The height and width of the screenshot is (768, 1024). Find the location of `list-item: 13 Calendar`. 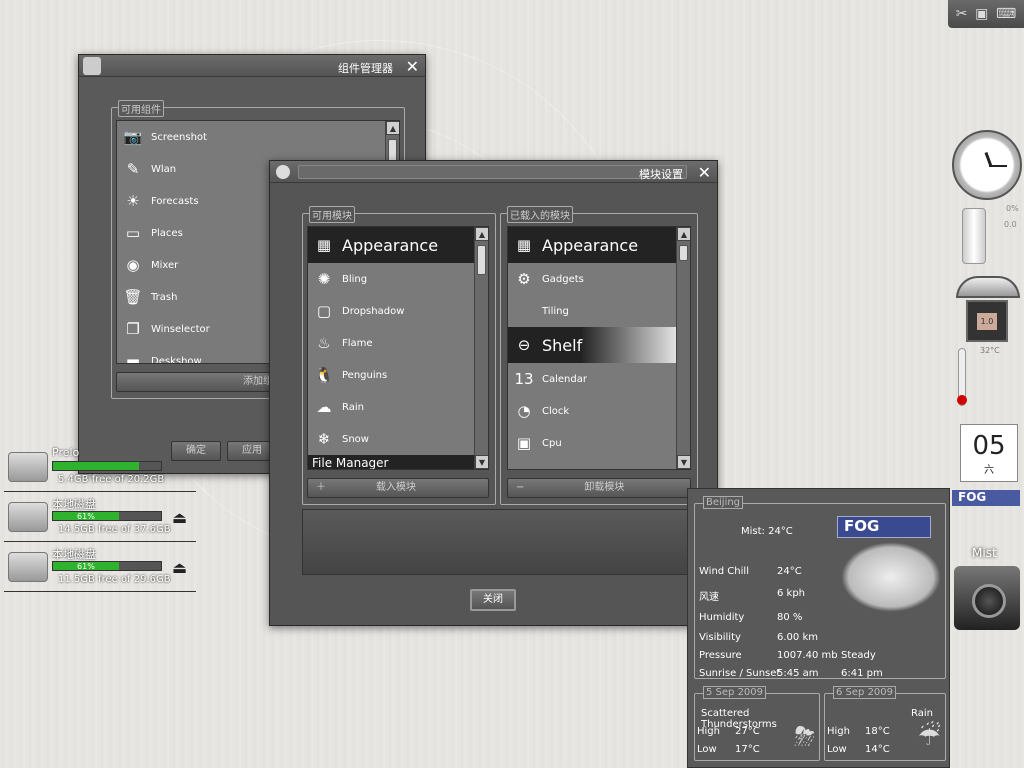

list-item: 13 Calendar is located at coordinates (599, 379).